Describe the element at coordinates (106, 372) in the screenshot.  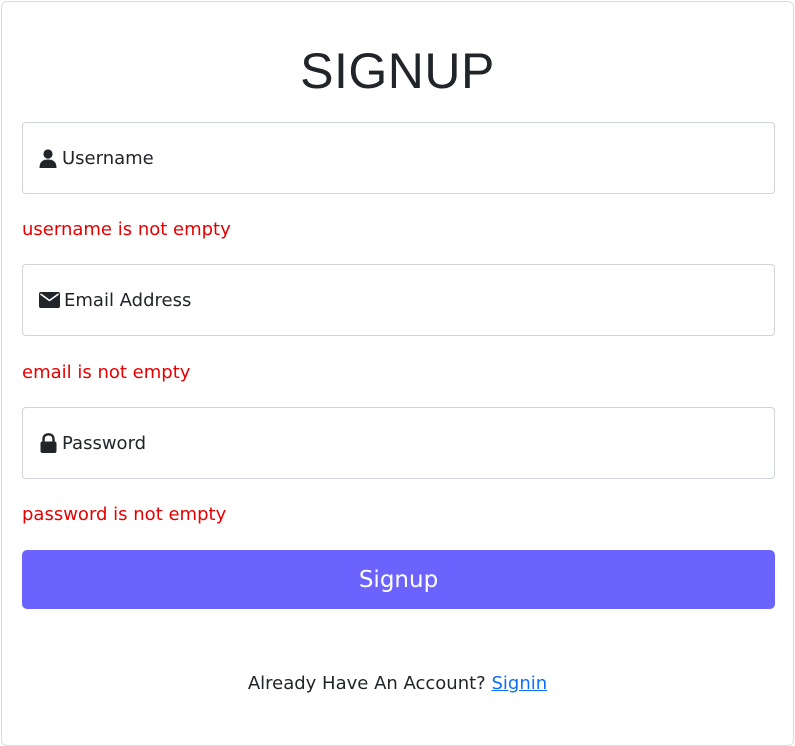
I see `email-error: email is not empty` at that location.